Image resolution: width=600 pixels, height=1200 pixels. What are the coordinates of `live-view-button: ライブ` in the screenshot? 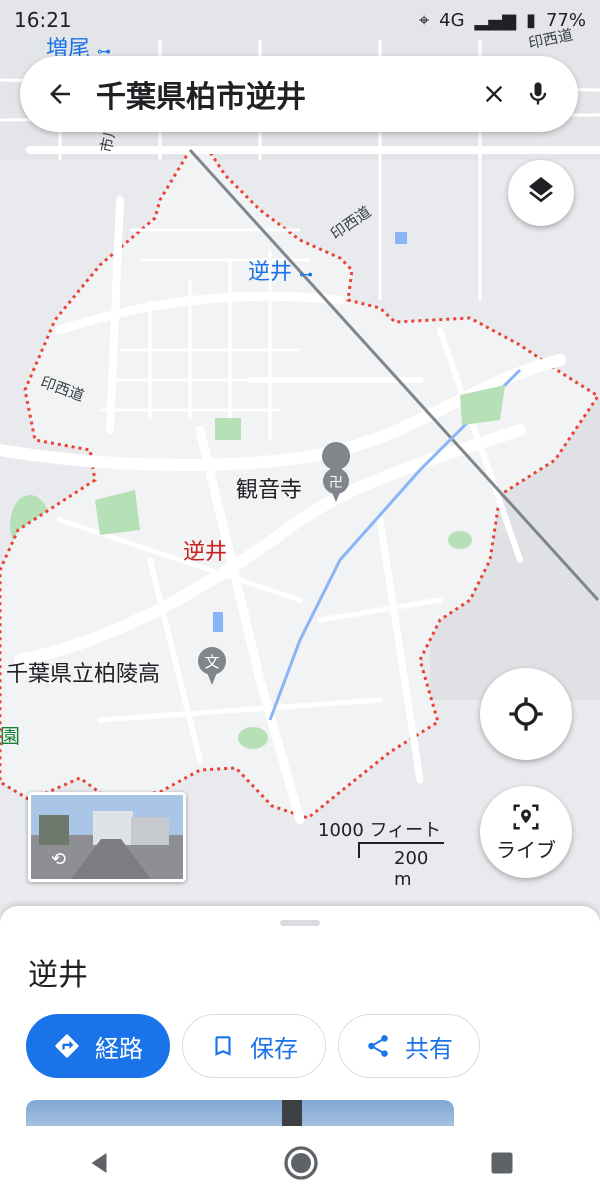 It's located at (526, 832).